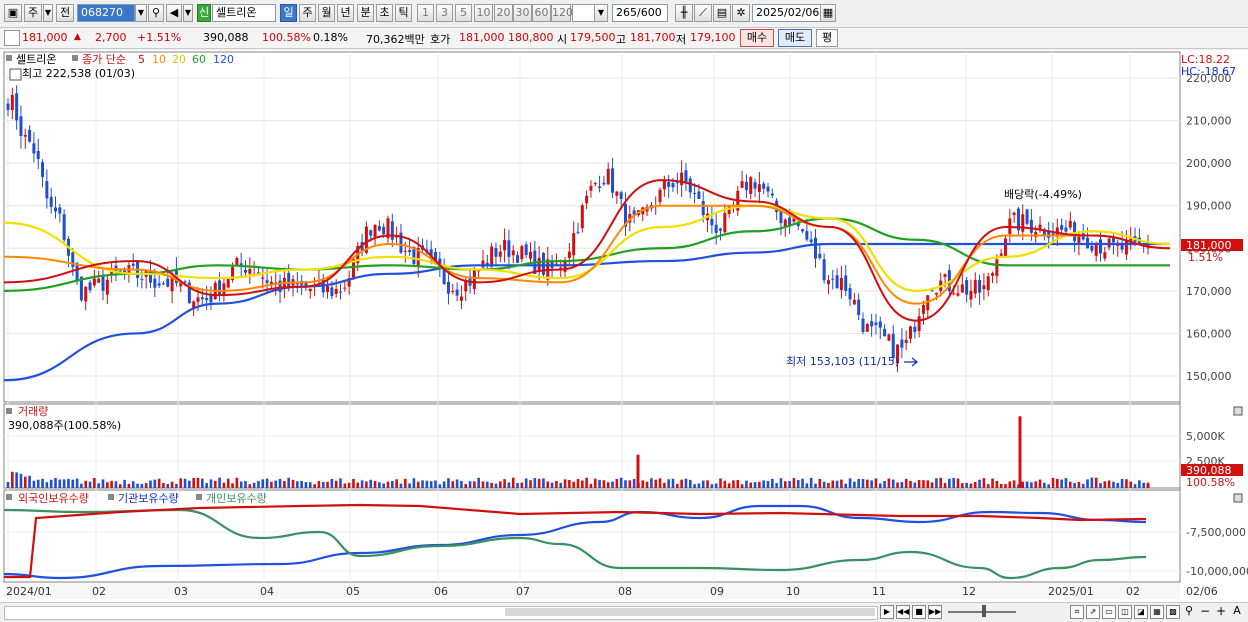 This screenshot has width=1248, height=622. What do you see at coordinates (384, 13) in the screenshot?
I see `period-second-button: 초` at bounding box center [384, 13].